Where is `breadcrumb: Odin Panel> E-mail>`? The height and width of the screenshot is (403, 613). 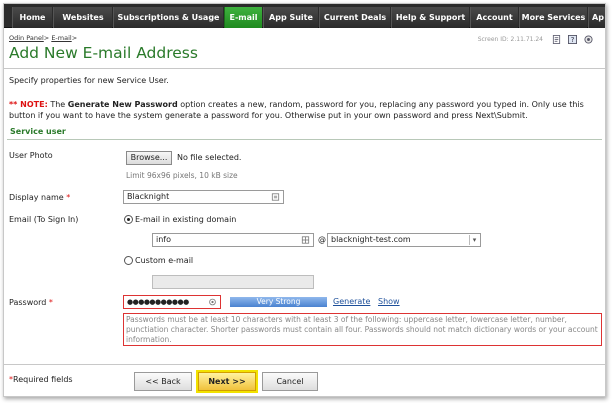 breadcrumb: Odin Panel> E-mail> is located at coordinates (43, 38).